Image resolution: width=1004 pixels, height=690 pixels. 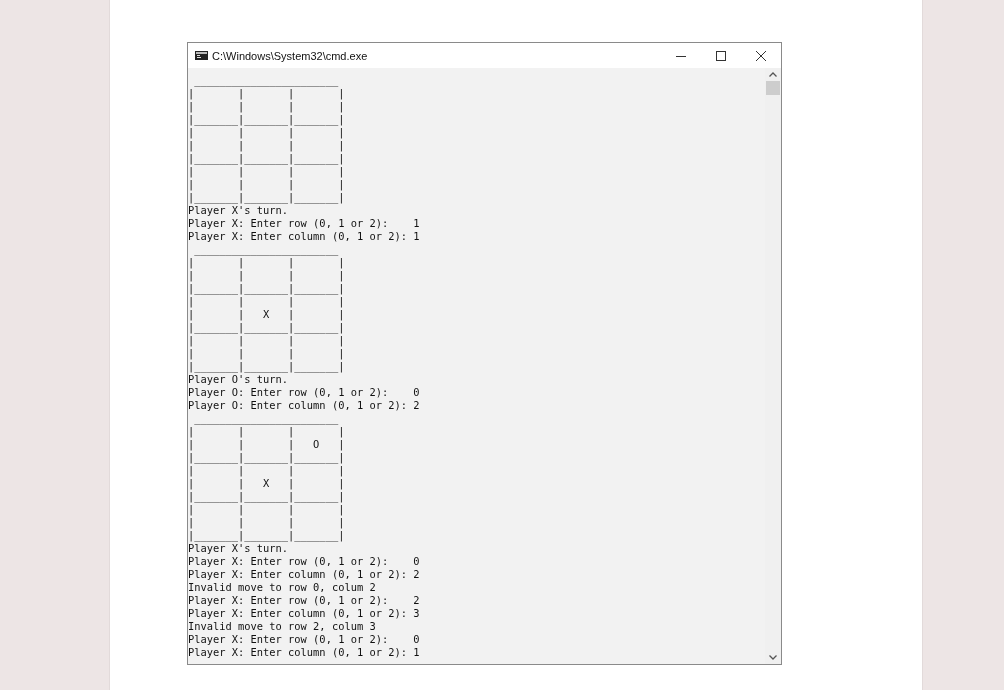 I want to click on scrollbar-thumb, so click(x=773, y=88).